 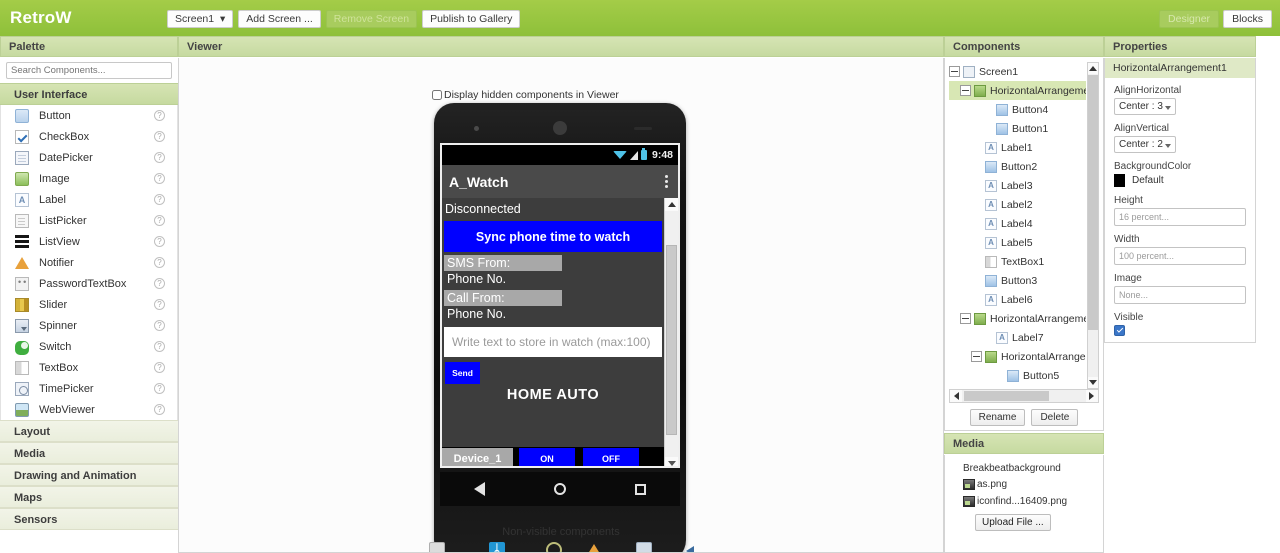 What do you see at coordinates (89, 409) in the screenshot?
I see `palette-item-webviewer: WebViewer?` at bounding box center [89, 409].